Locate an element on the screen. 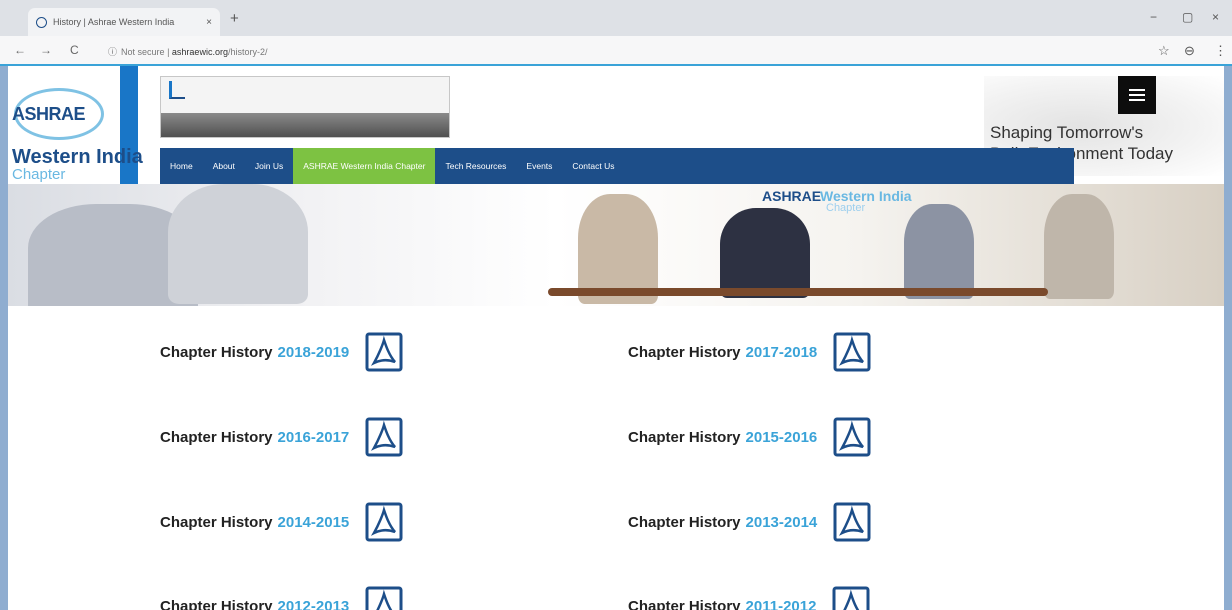 This screenshot has width=1232, height=610. hero-logo-chapter: Chapter is located at coordinates (846, 208).